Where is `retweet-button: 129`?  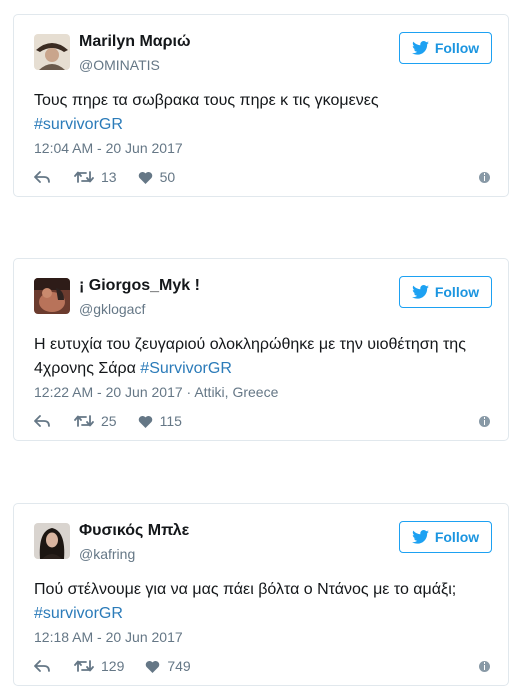 retweet-button: 129 is located at coordinates (99, 666).